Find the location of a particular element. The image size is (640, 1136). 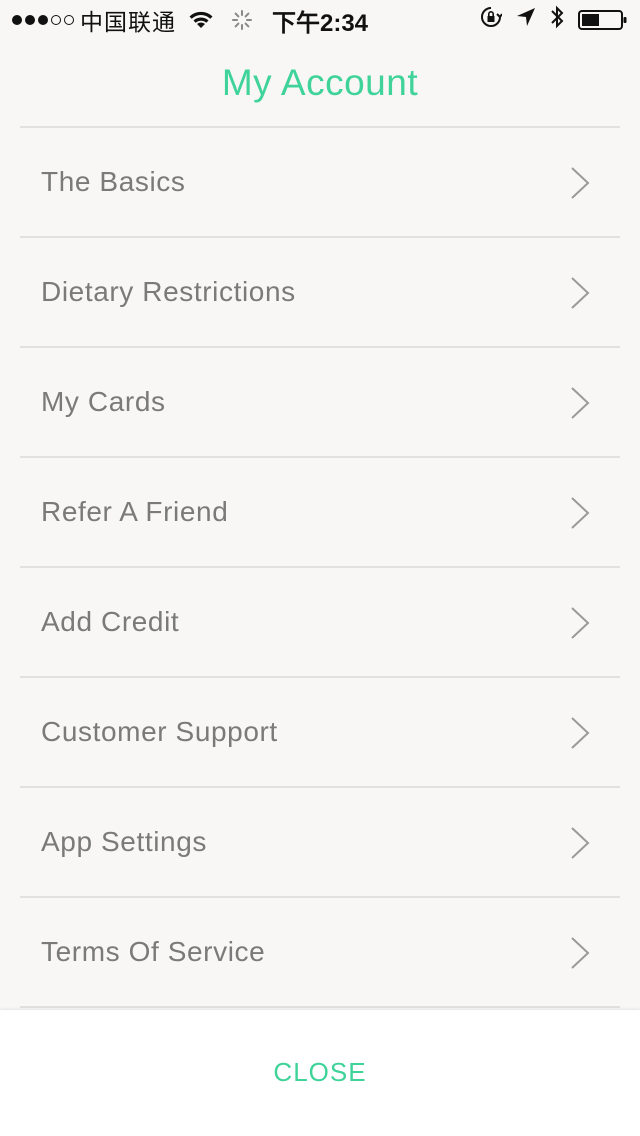

status-time: 下午2:34 is located at coordinates (320, 23).